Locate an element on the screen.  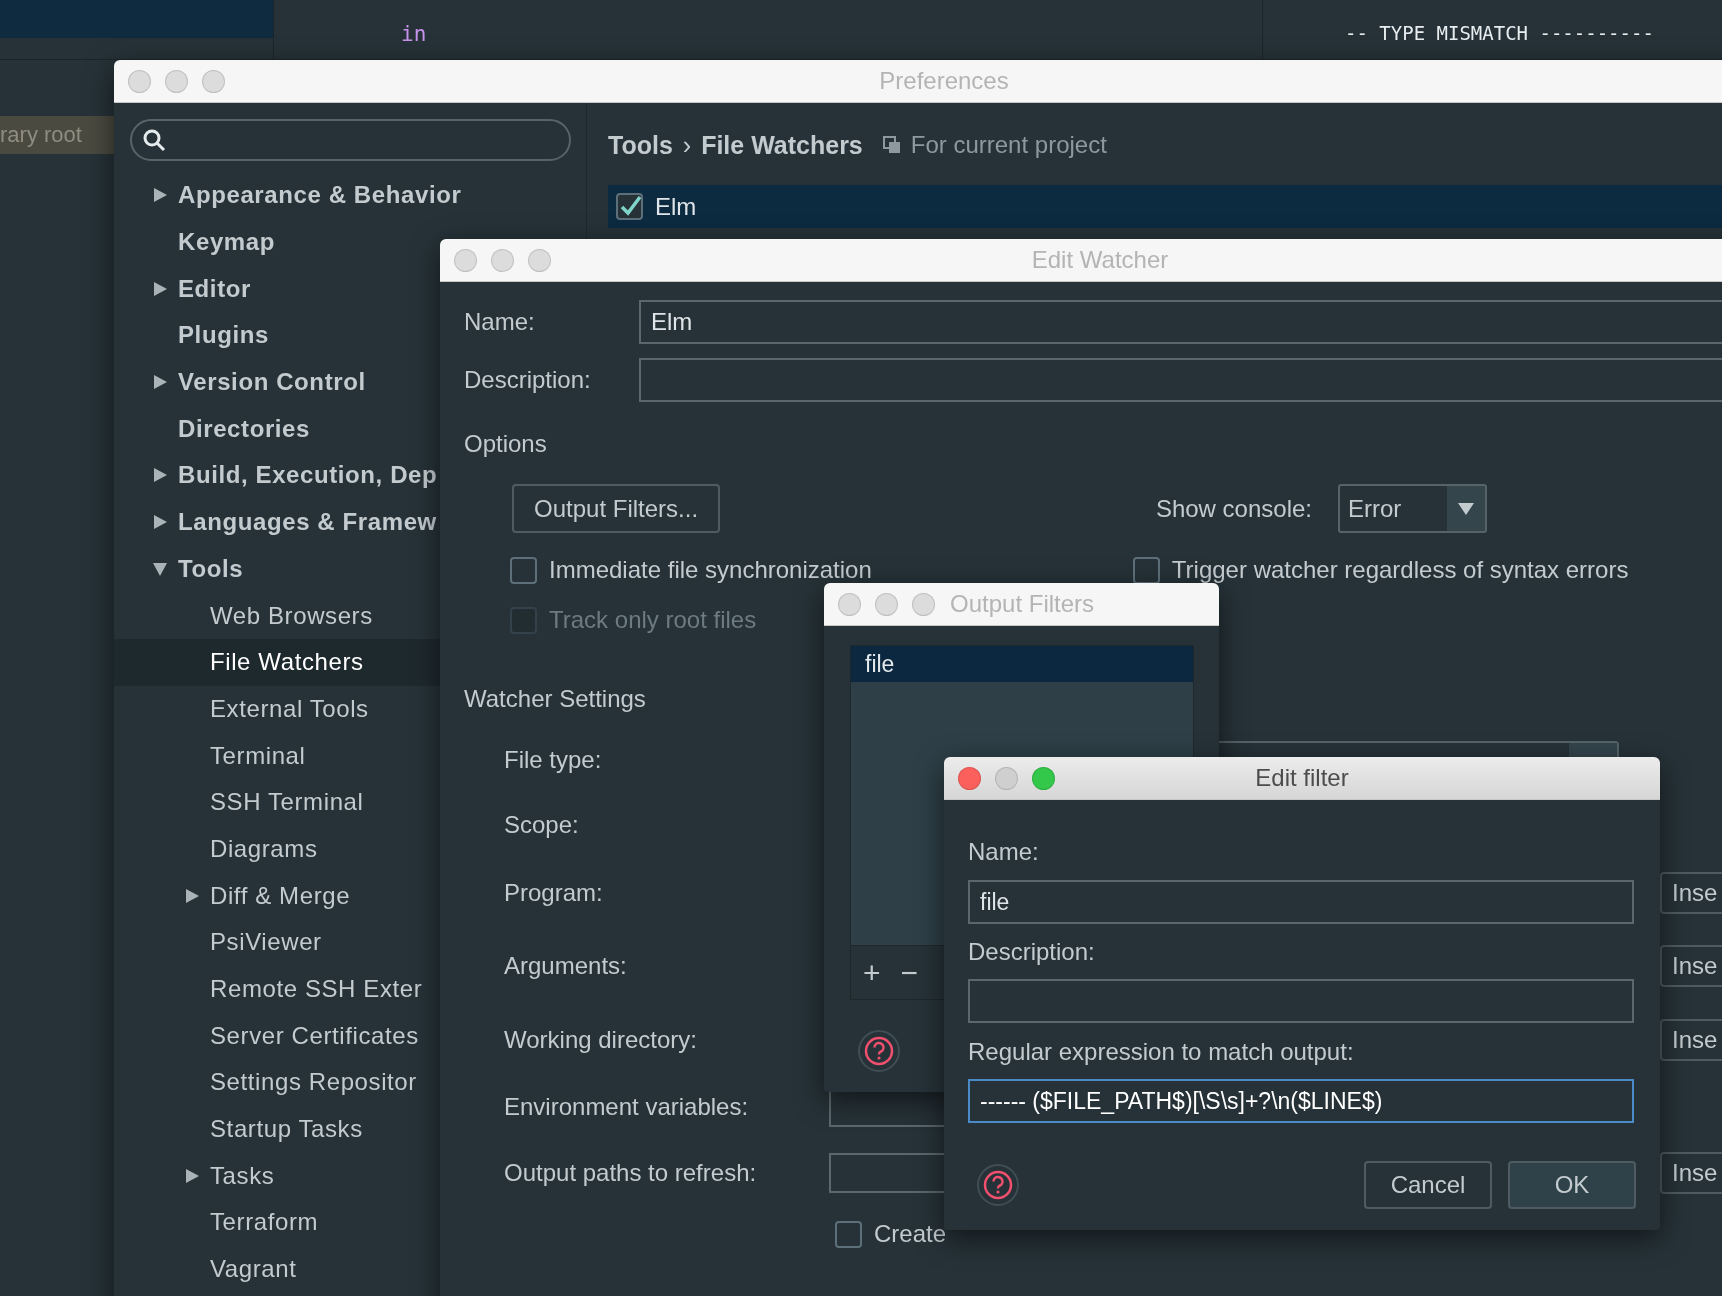
section-heading: Watcher Settings is located at coordinates (555, 699).